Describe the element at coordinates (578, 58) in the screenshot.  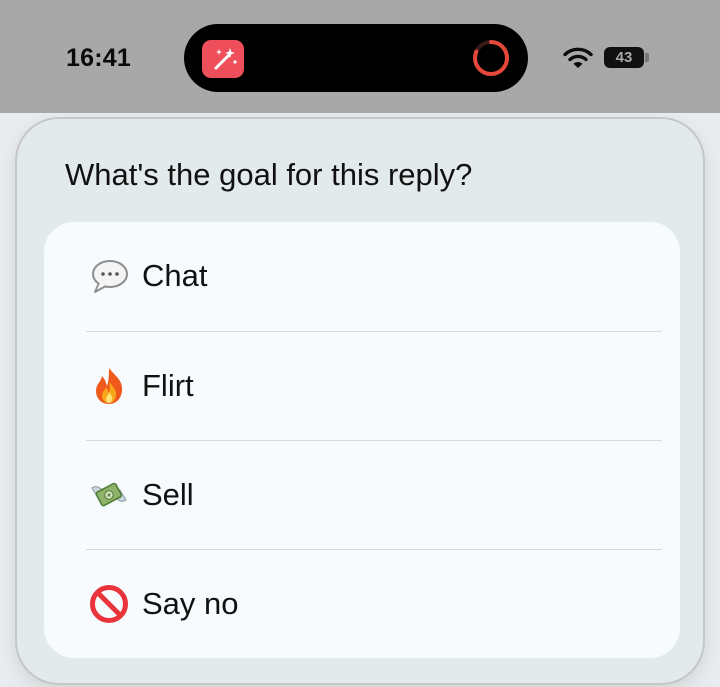
I see `wifi-icon` at that location.